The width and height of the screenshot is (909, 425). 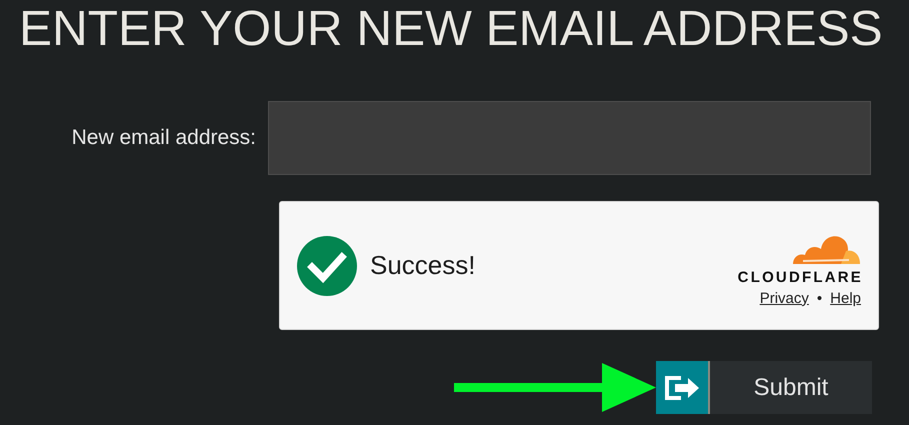 I want to click on submit-button: Submit, so click(x=764, y=387).